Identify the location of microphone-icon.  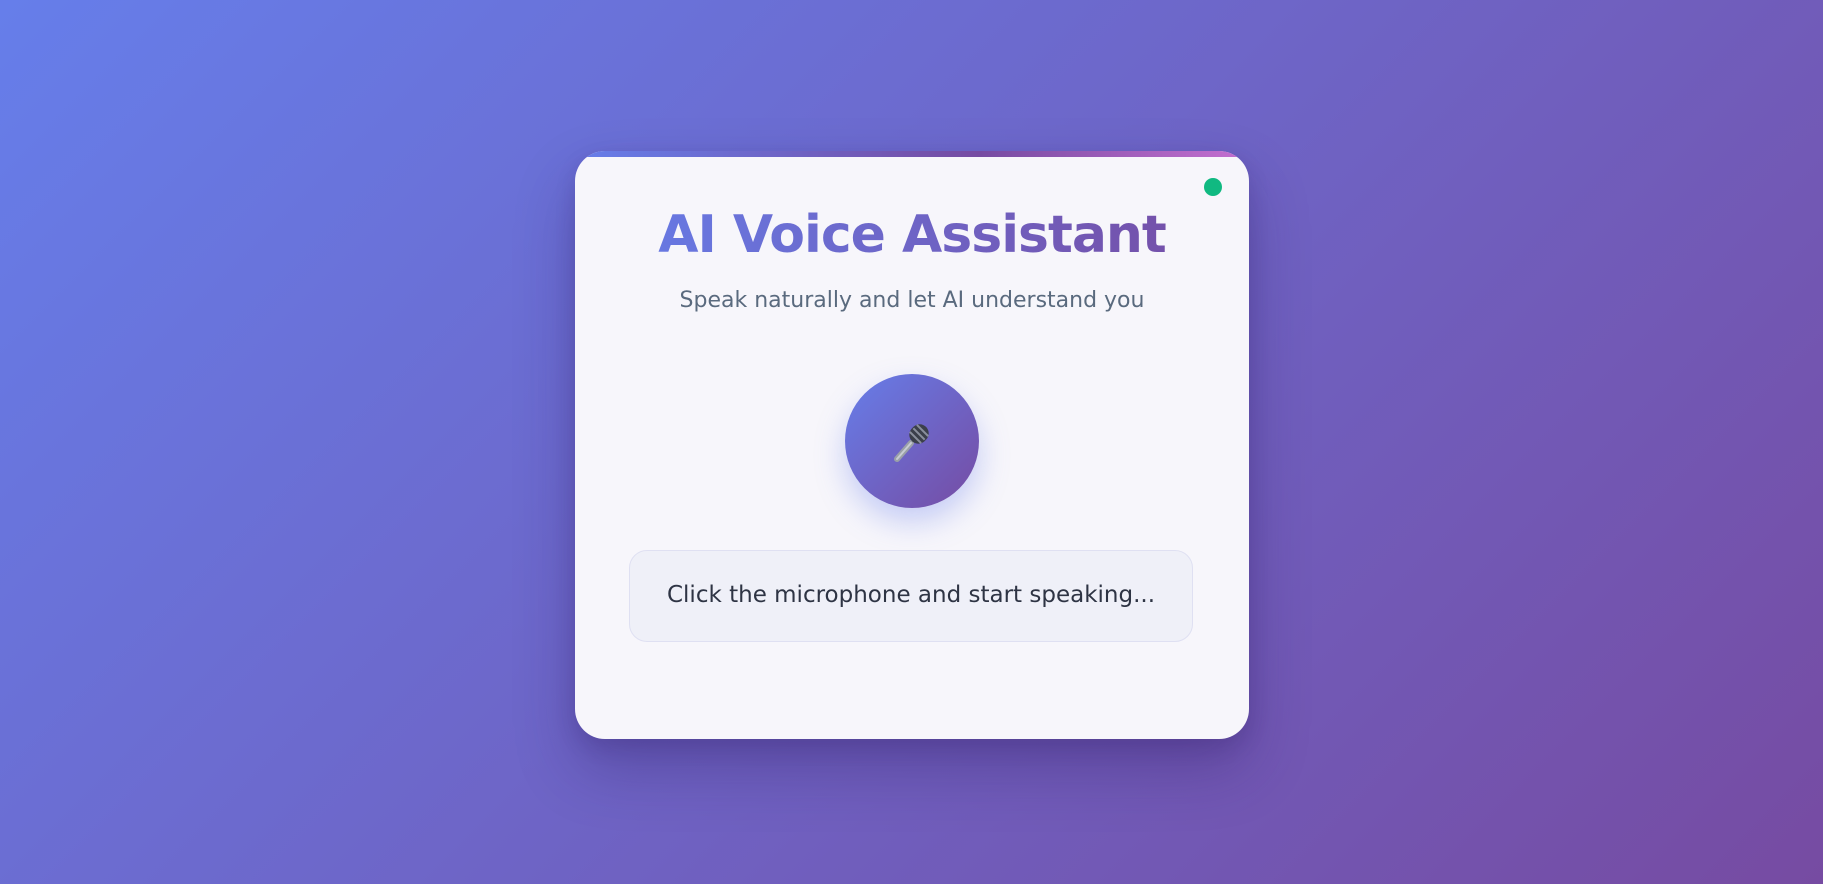
(911, 443).